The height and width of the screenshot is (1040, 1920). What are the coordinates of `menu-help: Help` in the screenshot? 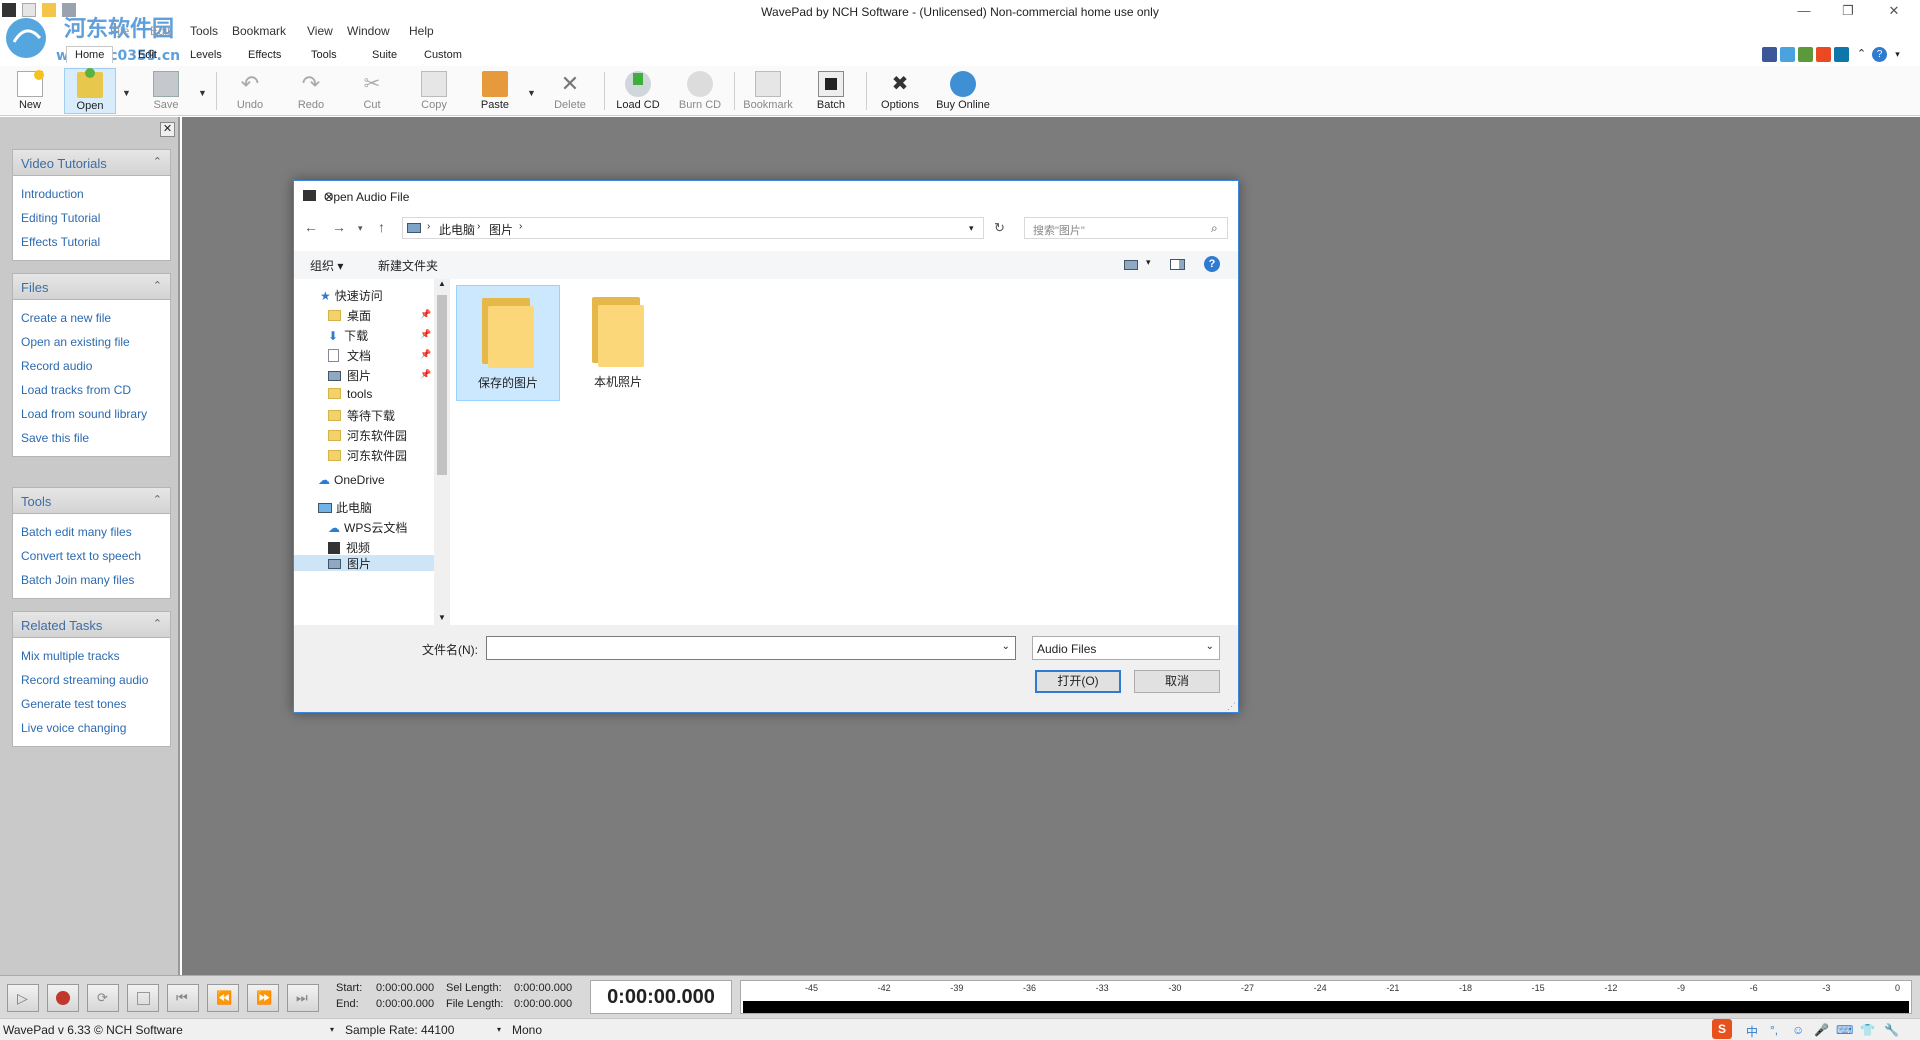 It's located at (421, 31).